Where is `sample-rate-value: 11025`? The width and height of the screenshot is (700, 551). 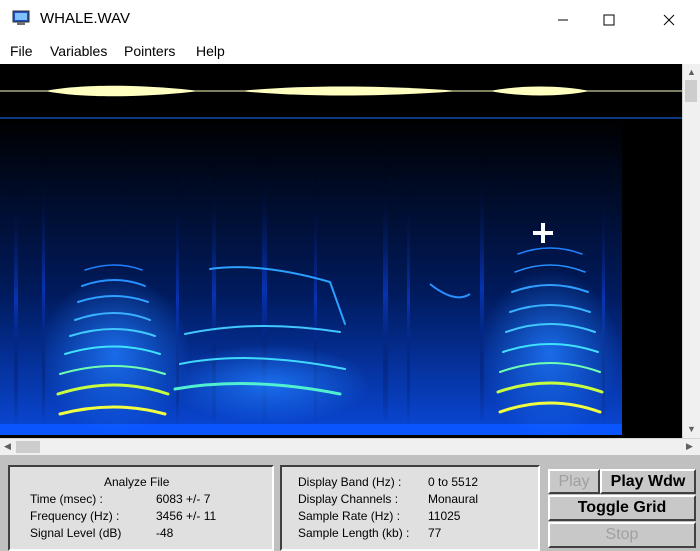
sample-rate-value: 11025 is located at coordinates (444, 516).